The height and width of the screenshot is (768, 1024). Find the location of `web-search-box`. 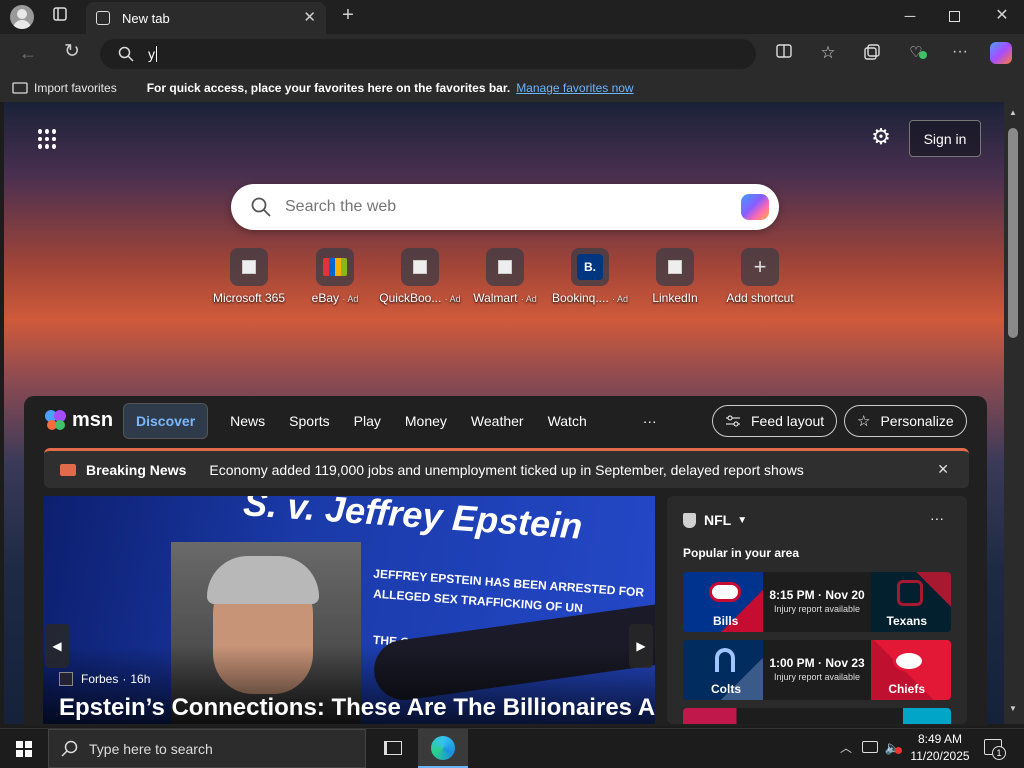

web-search-box is located at coordinates (505, 207).